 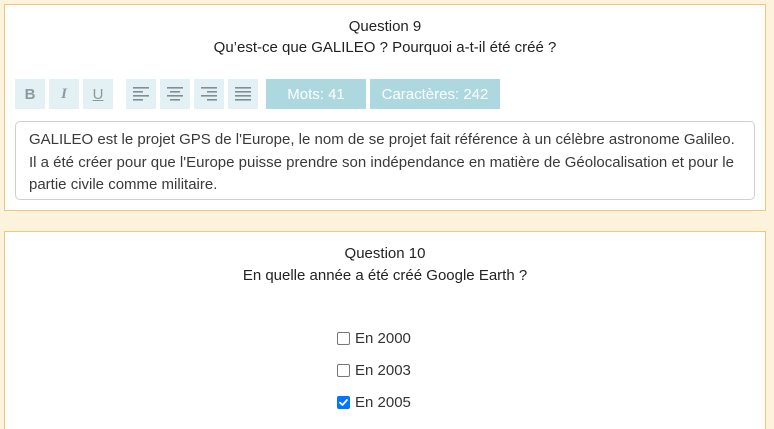 I want to click on checkbox-2000, so click(x=343, y=338).